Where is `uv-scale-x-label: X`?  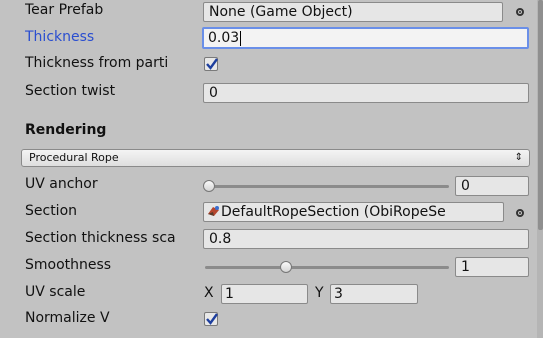
uv-scale-x-label: X is located at coordinates (209, 293).